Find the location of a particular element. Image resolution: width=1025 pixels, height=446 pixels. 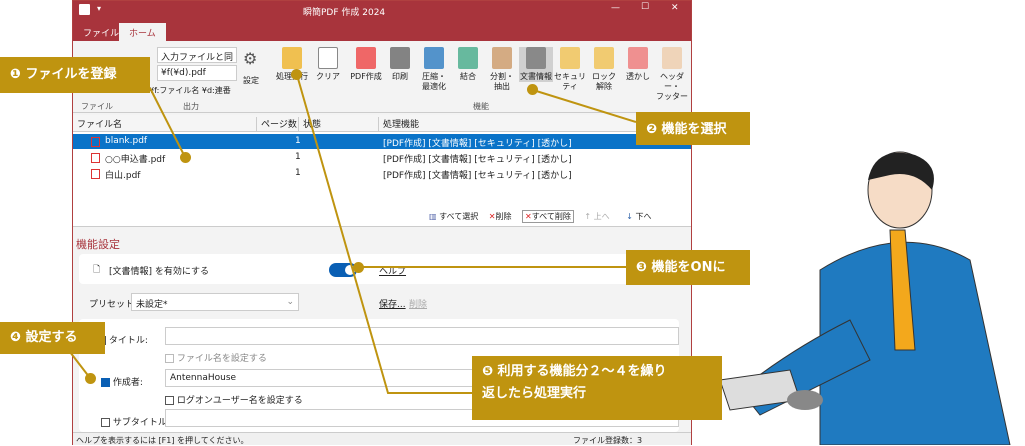

callout-turn-on: ❸ 機能をONに is located at coordinates (688, 267).